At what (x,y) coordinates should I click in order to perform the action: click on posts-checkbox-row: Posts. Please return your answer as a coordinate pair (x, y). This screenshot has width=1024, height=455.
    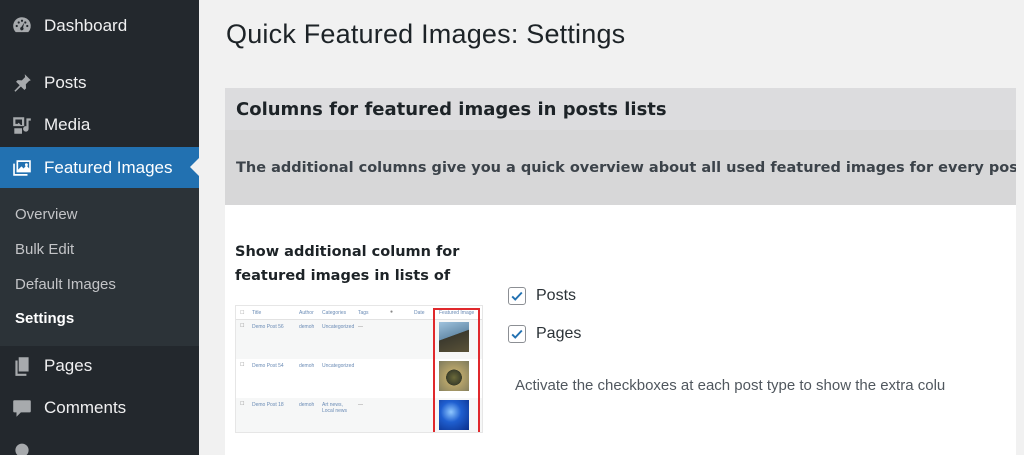
    Looking at the image, I should click on (542, 296).